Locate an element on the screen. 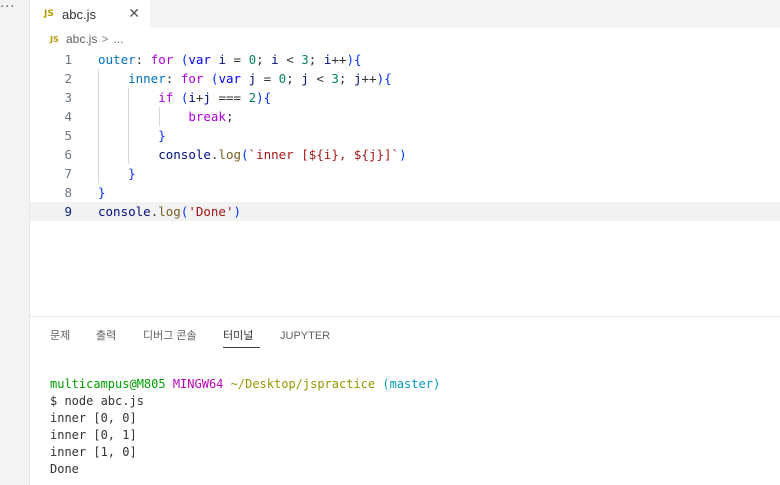 The height and width of the screenshot is (485, 780). more-actions-icon: ··· is located at coordinates (9, 8).